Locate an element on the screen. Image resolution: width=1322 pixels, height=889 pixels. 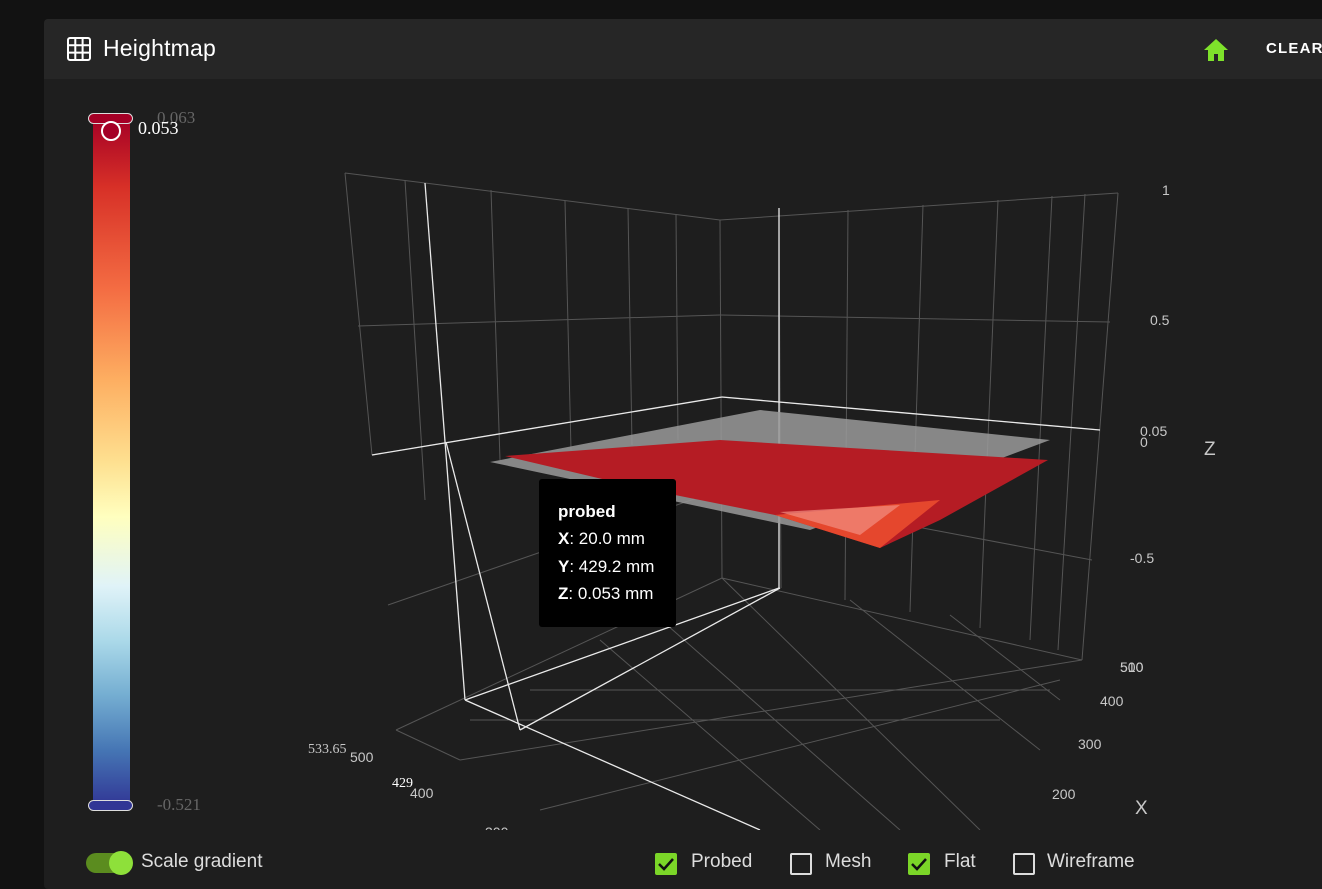
x-axis-title: X is located at coordinates (1141, 808).